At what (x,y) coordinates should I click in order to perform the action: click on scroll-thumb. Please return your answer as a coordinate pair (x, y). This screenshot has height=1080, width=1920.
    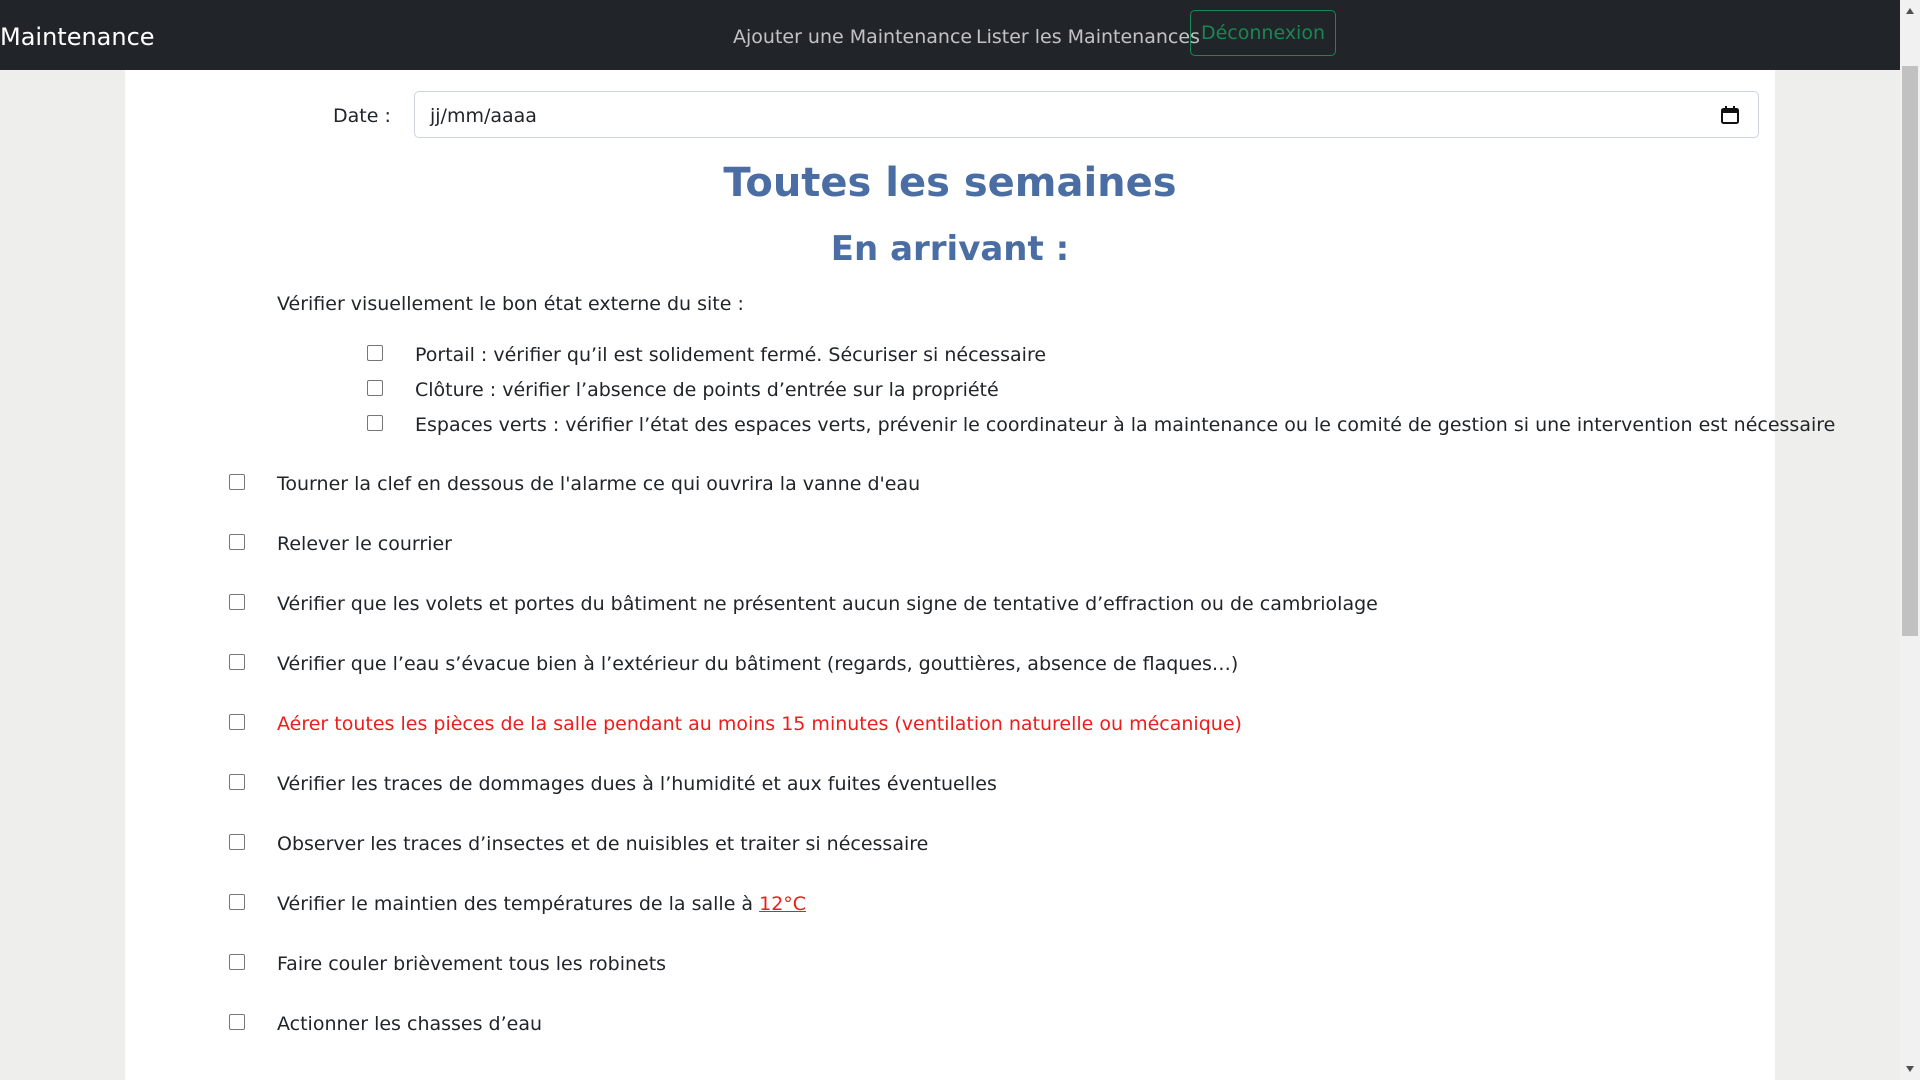
    Looking at the image, I should click on (1910, 351).